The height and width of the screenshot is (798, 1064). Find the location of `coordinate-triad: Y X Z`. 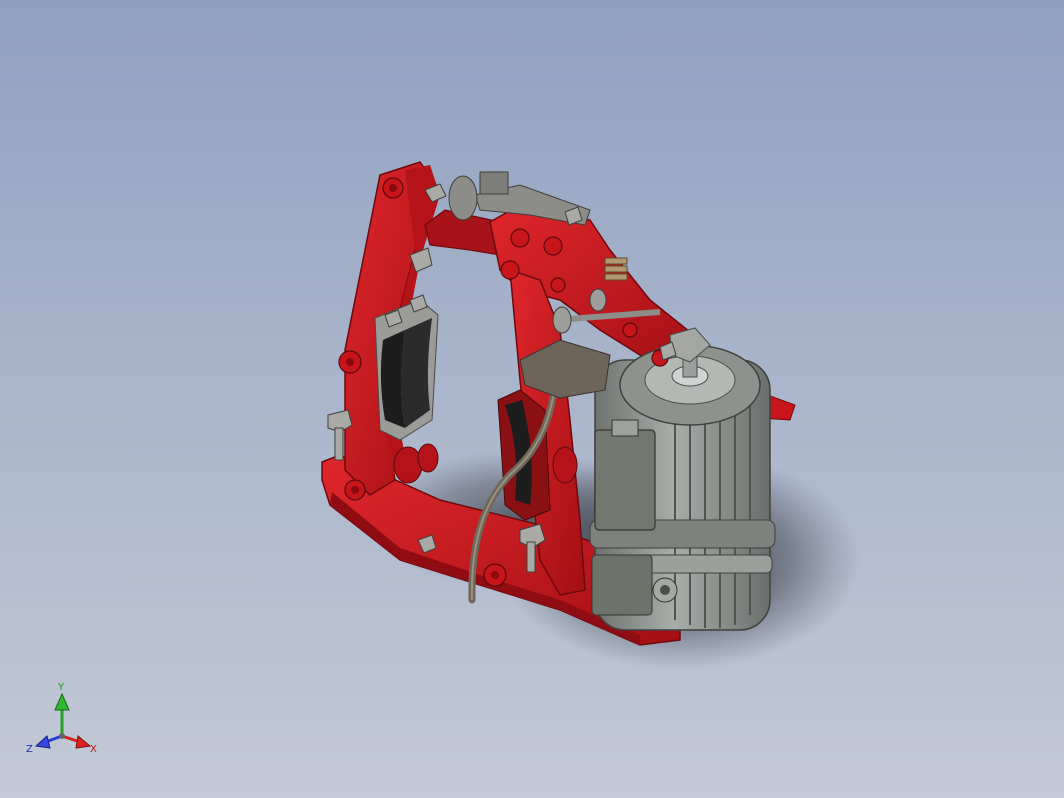

coordinate-triad: Y X Z is located at coordinates (67, 720).